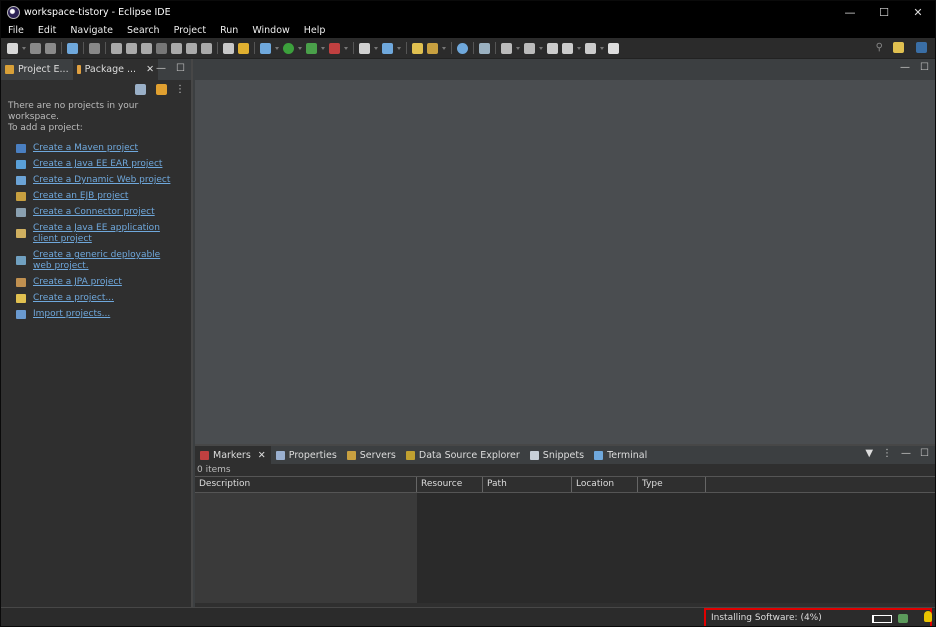  What do you see at coordinates (94, 48) in the screenshot?
I see `skip-breakpoints-icon` at bounding box center [94, 48].